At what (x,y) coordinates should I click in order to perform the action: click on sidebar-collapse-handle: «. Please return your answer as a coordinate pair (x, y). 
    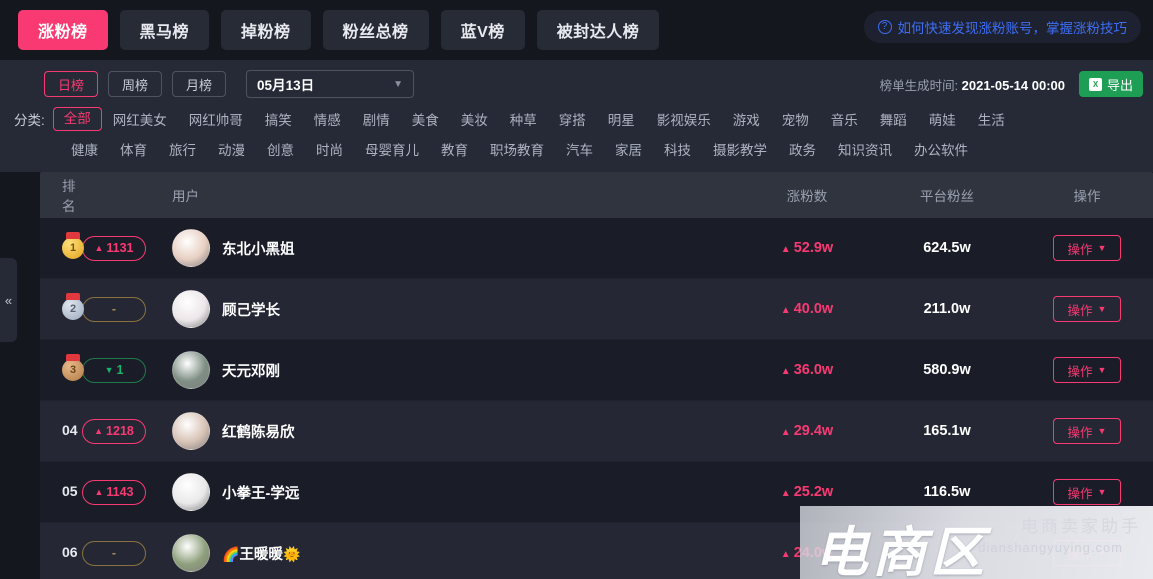
    Looking at the image, I should click on (8, 300).